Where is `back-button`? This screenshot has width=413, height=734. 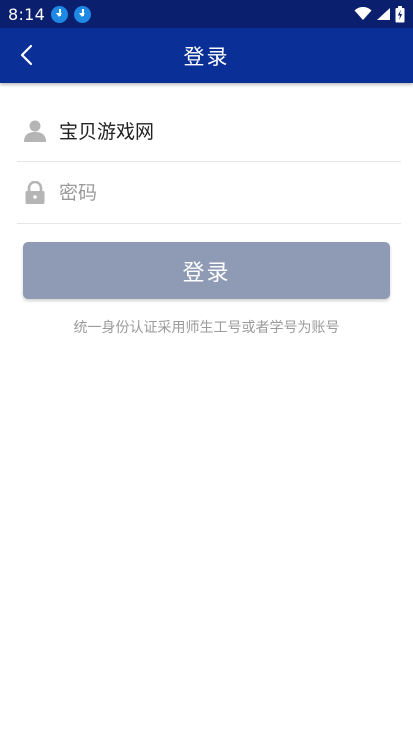
back-button is located at coordinates (27, 55).